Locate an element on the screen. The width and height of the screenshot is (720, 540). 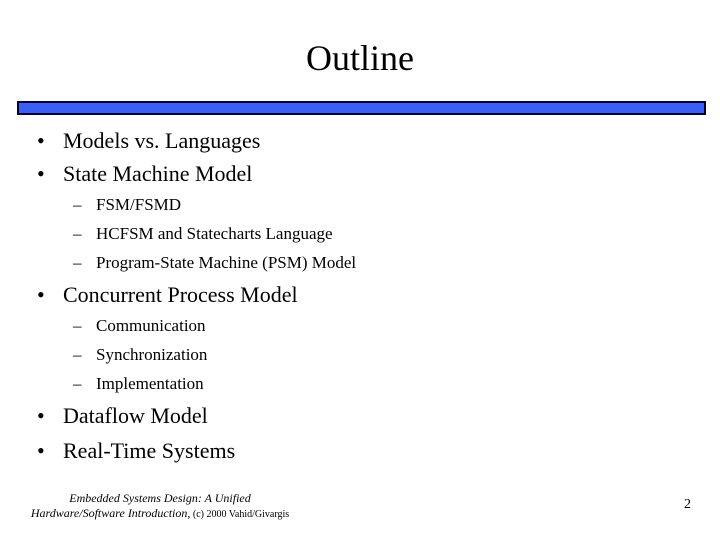
sub-bullet-text: HCFSM and Statecharts Language is located at coordinates (214, 233).